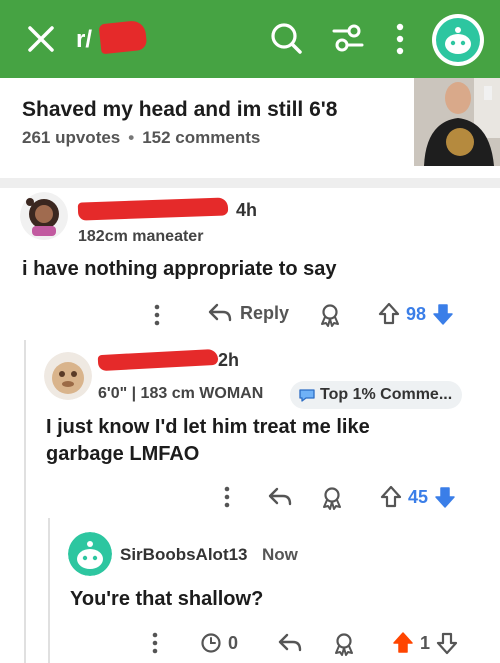 The width and height of the screenshot is (500, 663). I want to click on user-flair: 182cm maneater, so click(141, 236).